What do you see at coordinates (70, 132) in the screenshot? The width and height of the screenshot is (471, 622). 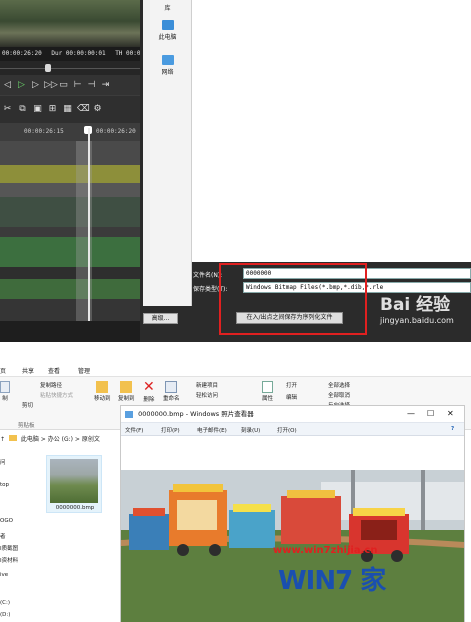 I see `timeline-ruler: 00:00:26:15 00:00:26:20` at bounding box center [70, 132].